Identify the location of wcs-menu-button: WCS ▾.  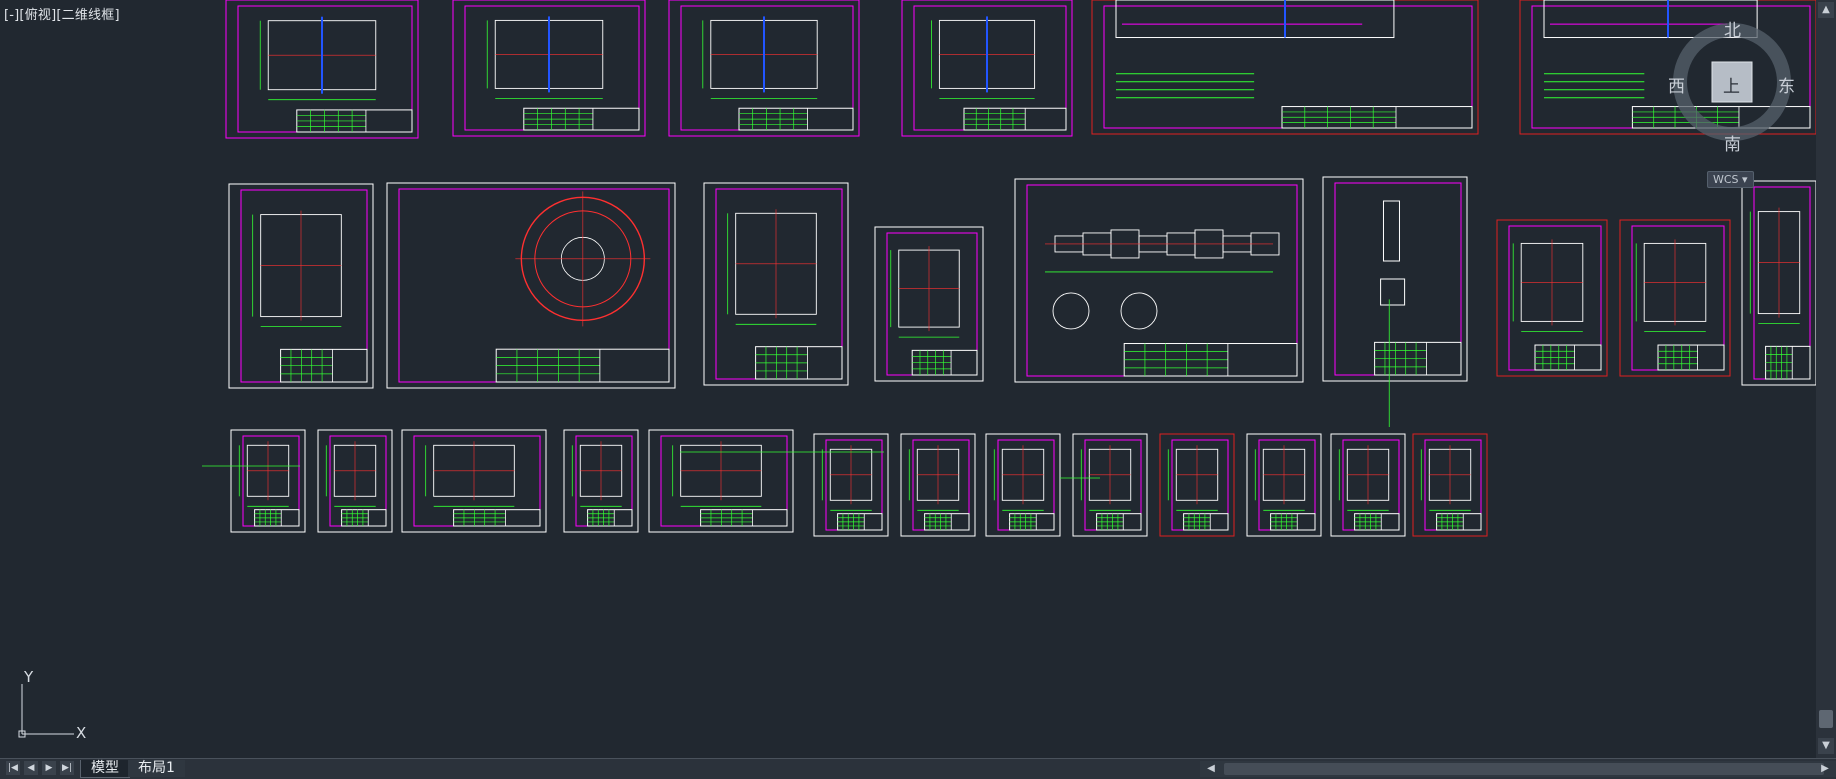
(1730, 179).